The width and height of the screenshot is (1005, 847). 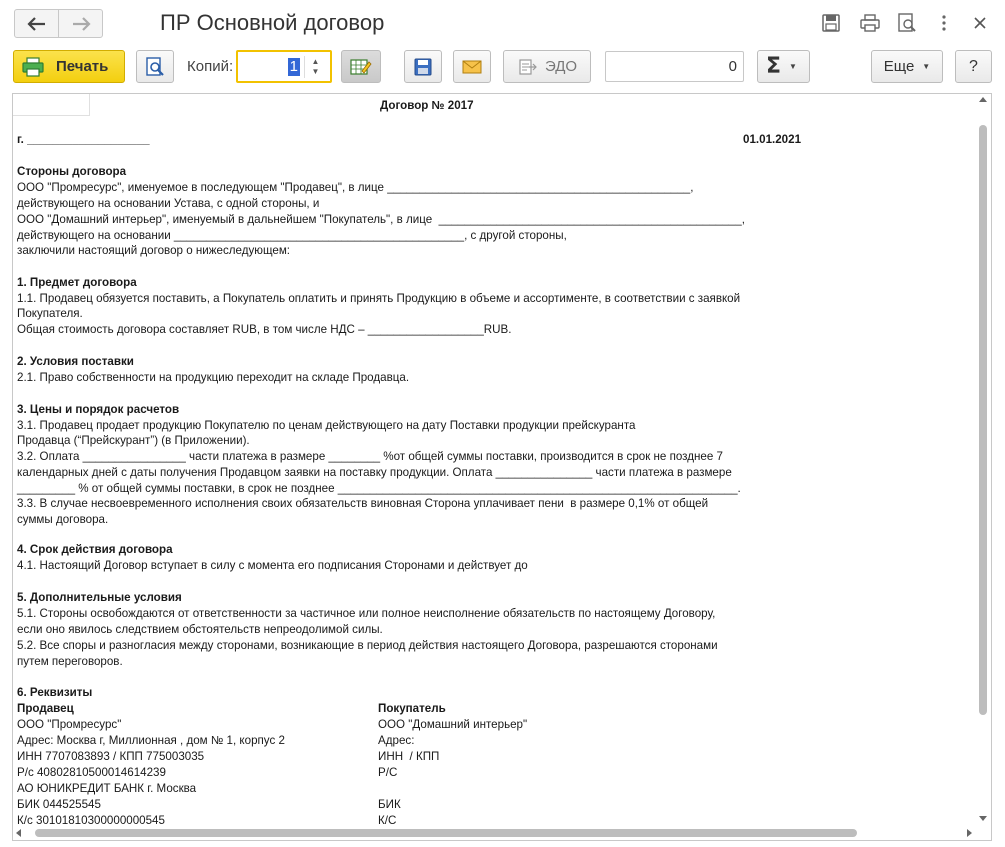 What do you see at coordinates (674, 66) in the screenshot?
I see `sum-field: 0` at bounding box center [674, 66].